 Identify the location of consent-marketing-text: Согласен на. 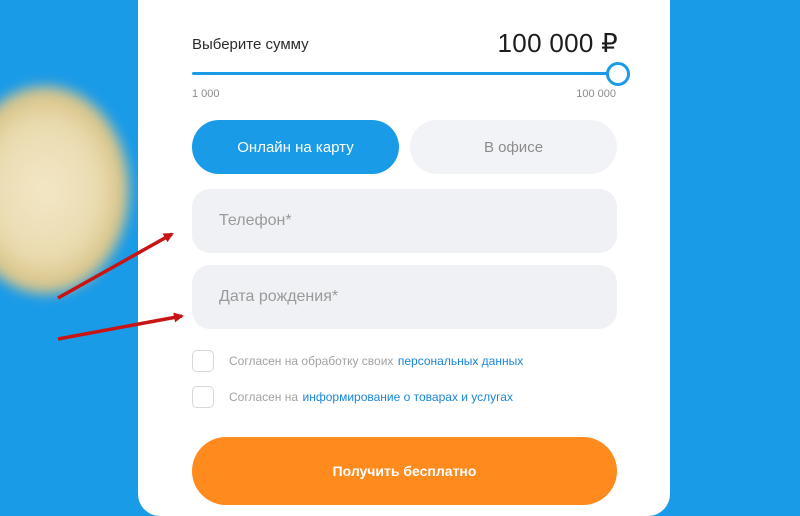
(264, 397).